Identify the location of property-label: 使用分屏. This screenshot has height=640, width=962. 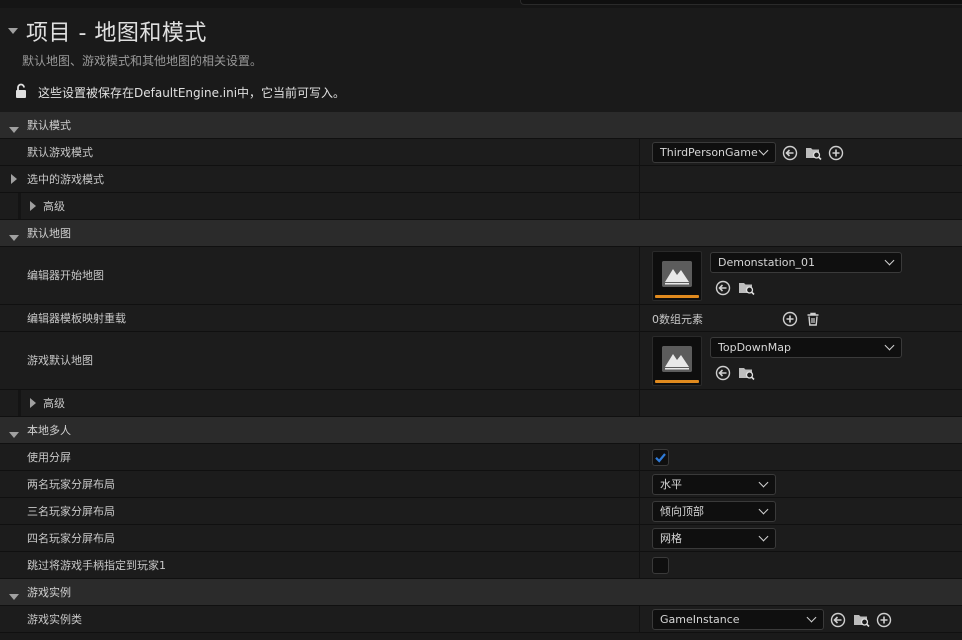
(49, 457).